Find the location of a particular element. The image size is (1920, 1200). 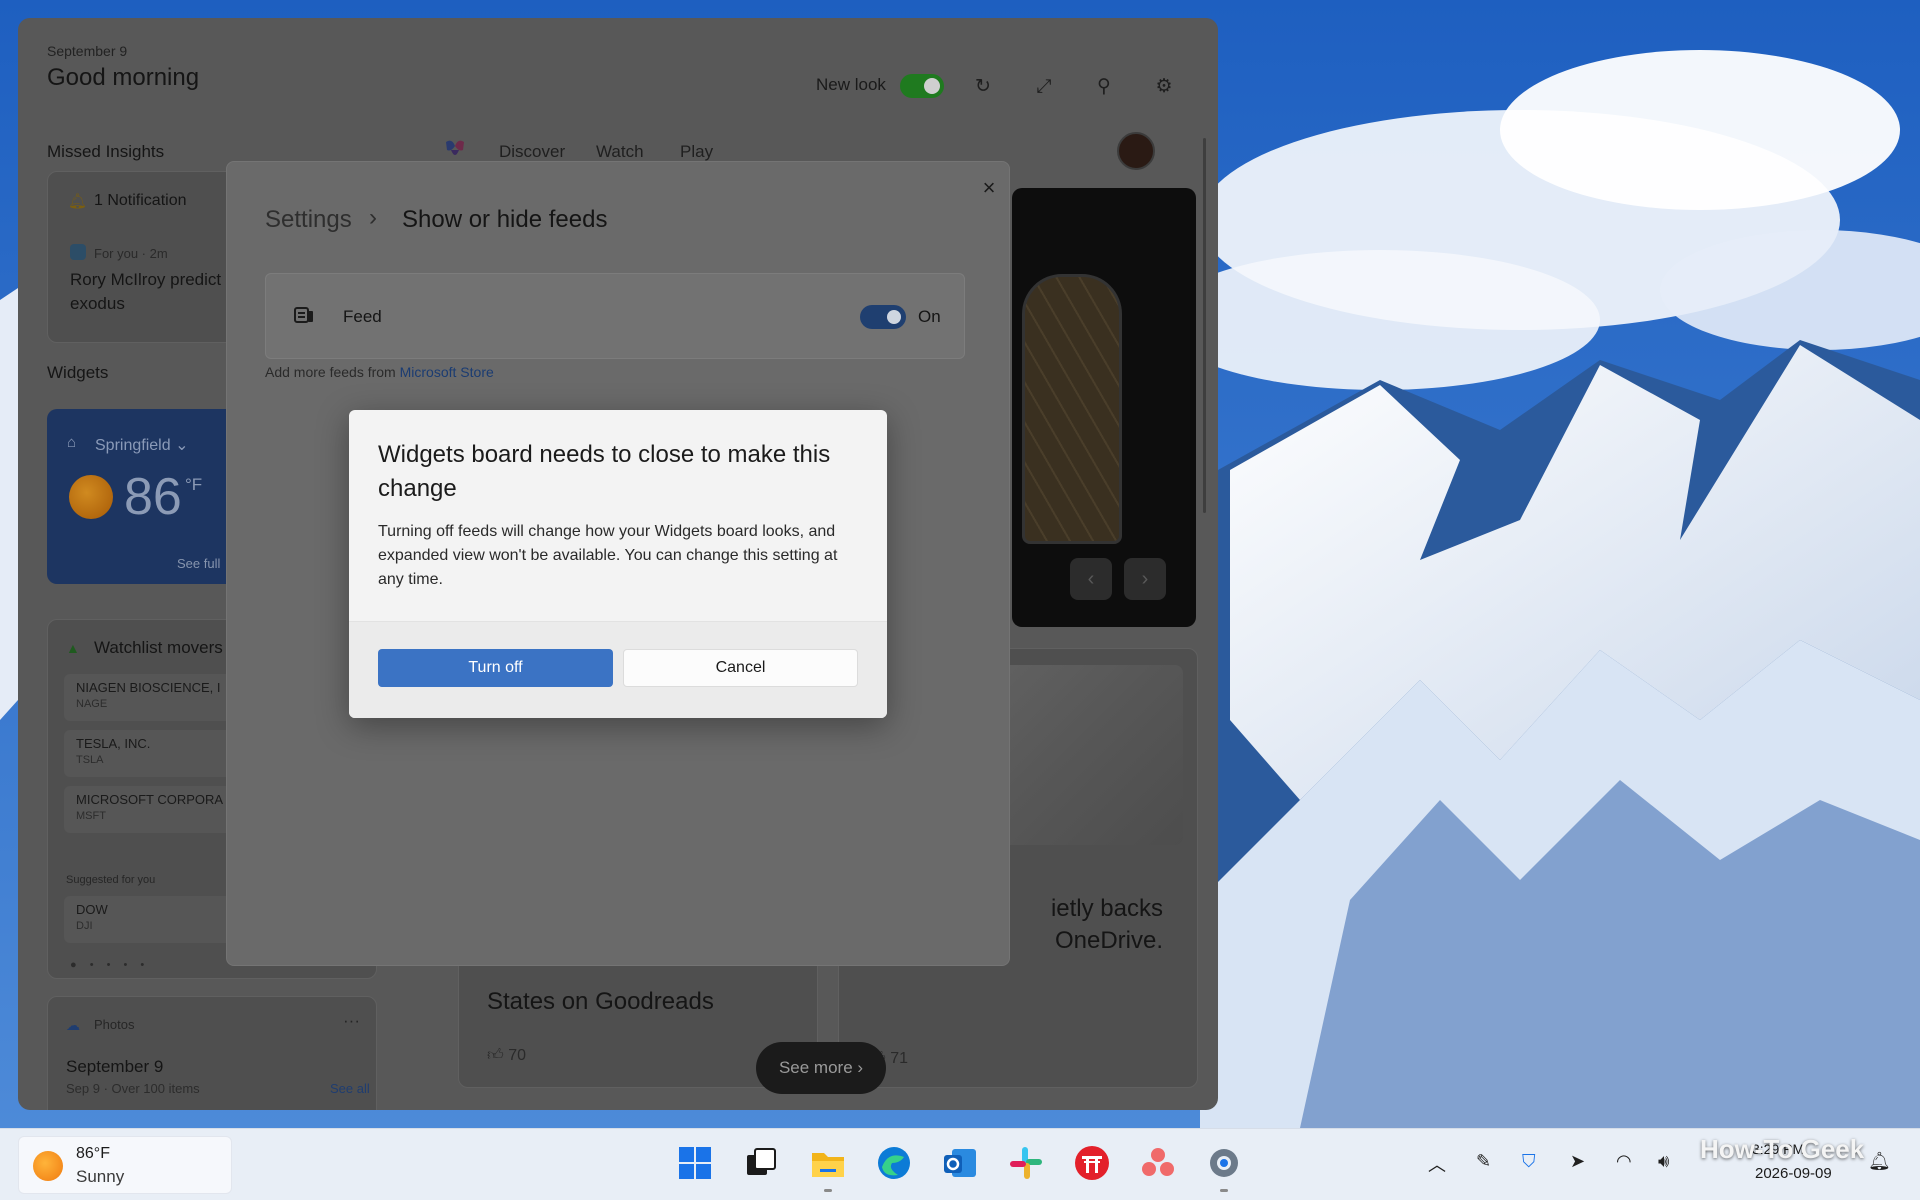

volume-icon: 🔊︎ is located at coordinates (1663, 1161).